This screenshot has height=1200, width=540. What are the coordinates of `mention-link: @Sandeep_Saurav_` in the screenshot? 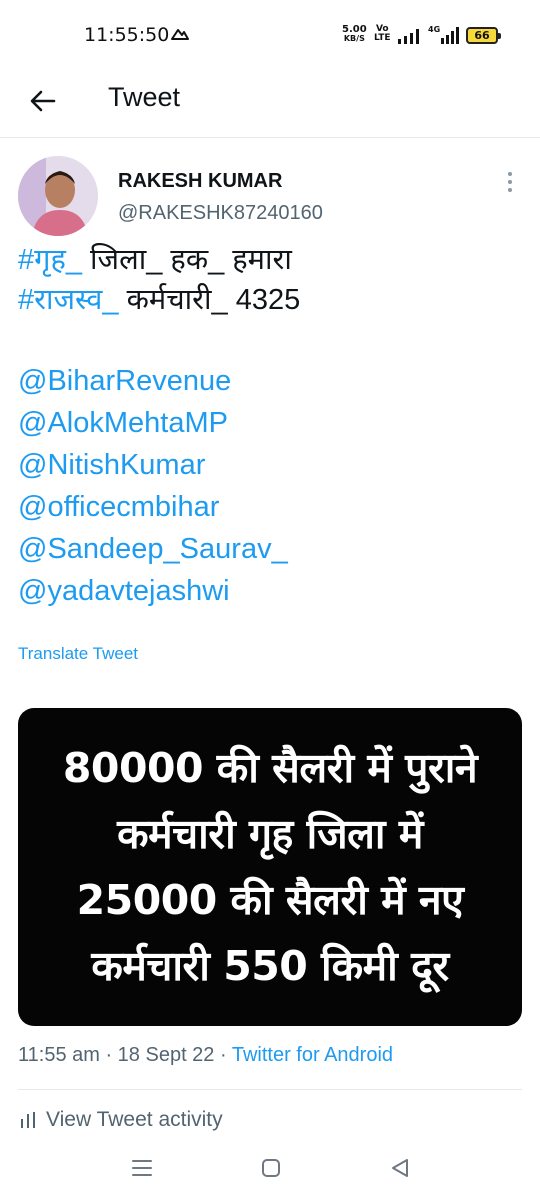 It's located at (268, 549).